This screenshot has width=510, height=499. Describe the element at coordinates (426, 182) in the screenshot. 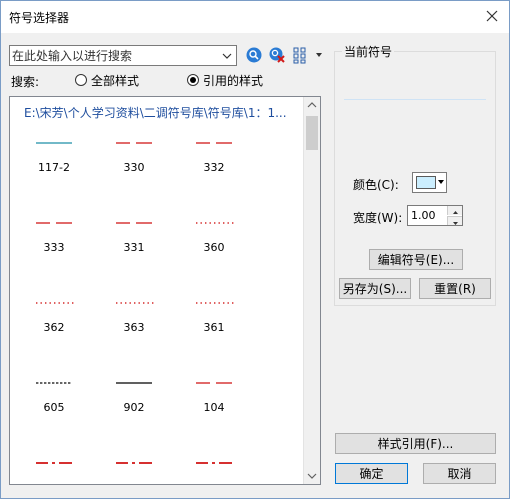

I see `color-swatch` at that location.